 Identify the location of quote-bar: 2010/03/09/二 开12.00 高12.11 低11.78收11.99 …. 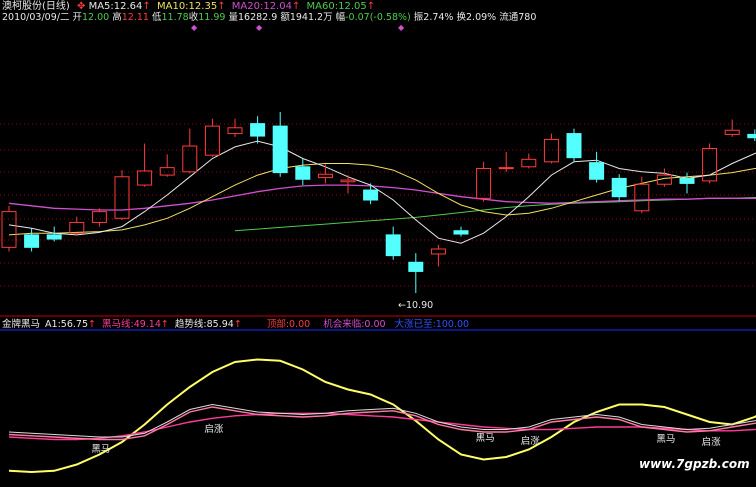
(269, 17).